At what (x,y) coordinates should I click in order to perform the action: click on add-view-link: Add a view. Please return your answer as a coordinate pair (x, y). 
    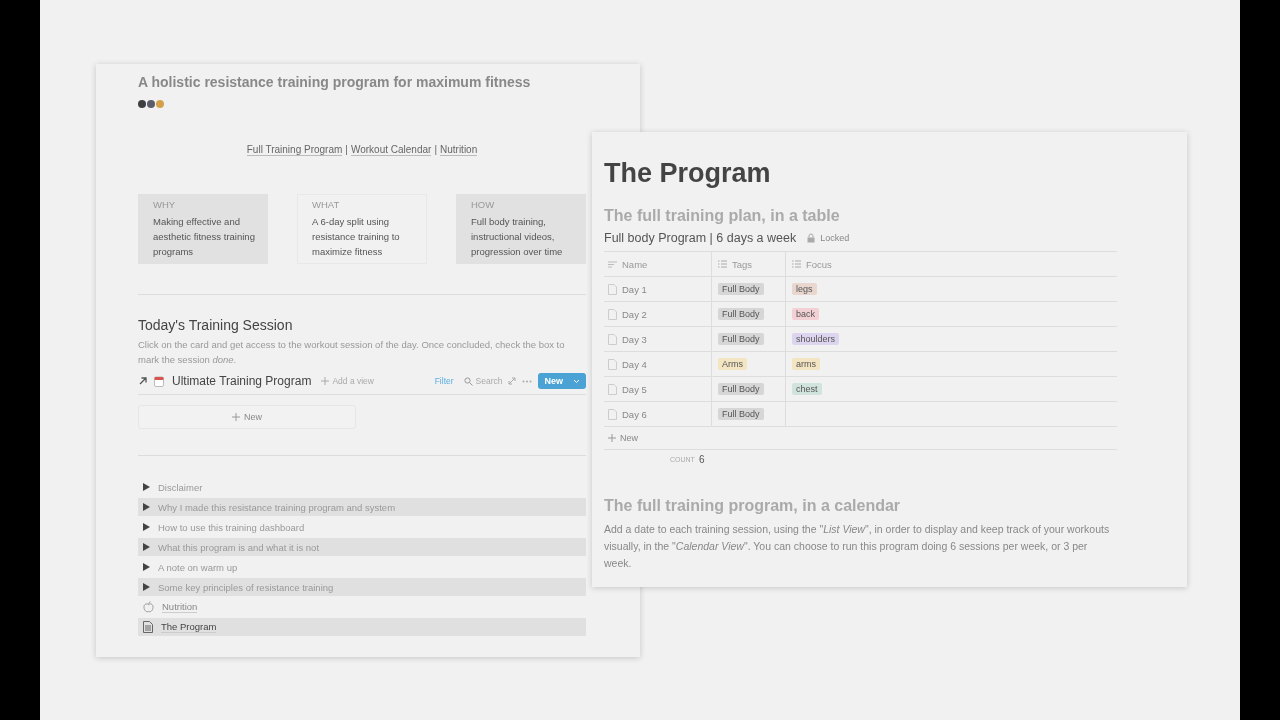
    Looking at the image, I should click on (347, 381).